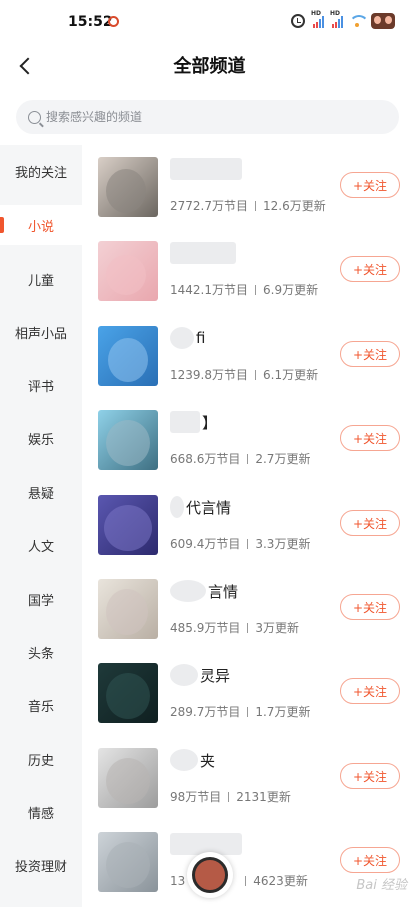 The image size is (419, 907). I want to click on sidebar-item-label: 评书, so click(40, 387).